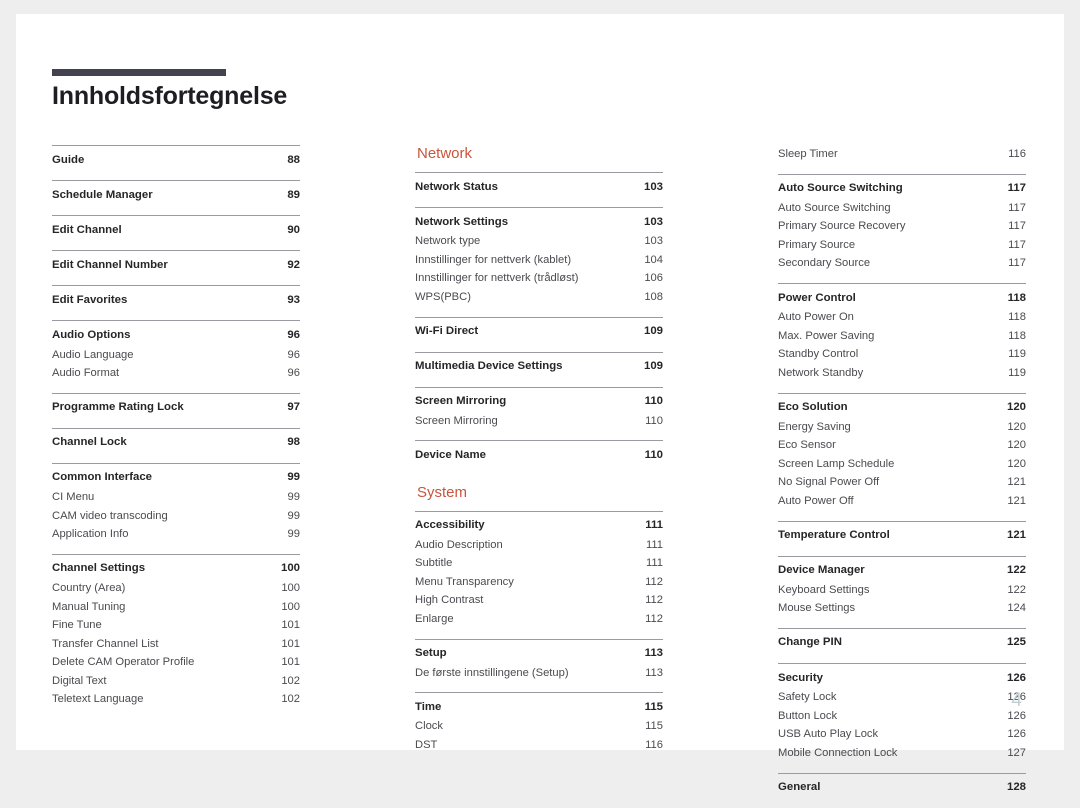 The width and height of the screenshot is (1080, 808). Describe the element at coordinates (902, 482) in the screenshot. I see `toc-entry-item: No Signal Power Off 121` at that location.